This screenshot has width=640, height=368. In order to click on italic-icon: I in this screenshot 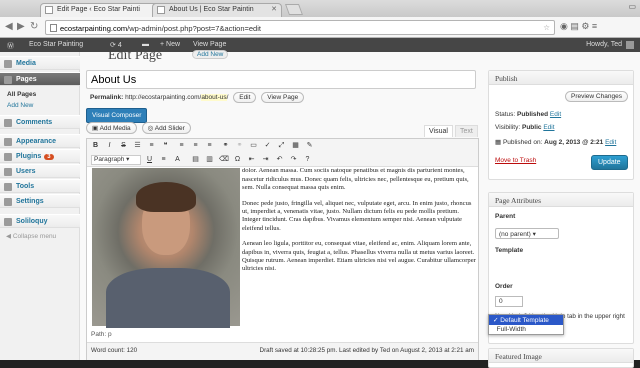, I will do `click(109, 145)`.